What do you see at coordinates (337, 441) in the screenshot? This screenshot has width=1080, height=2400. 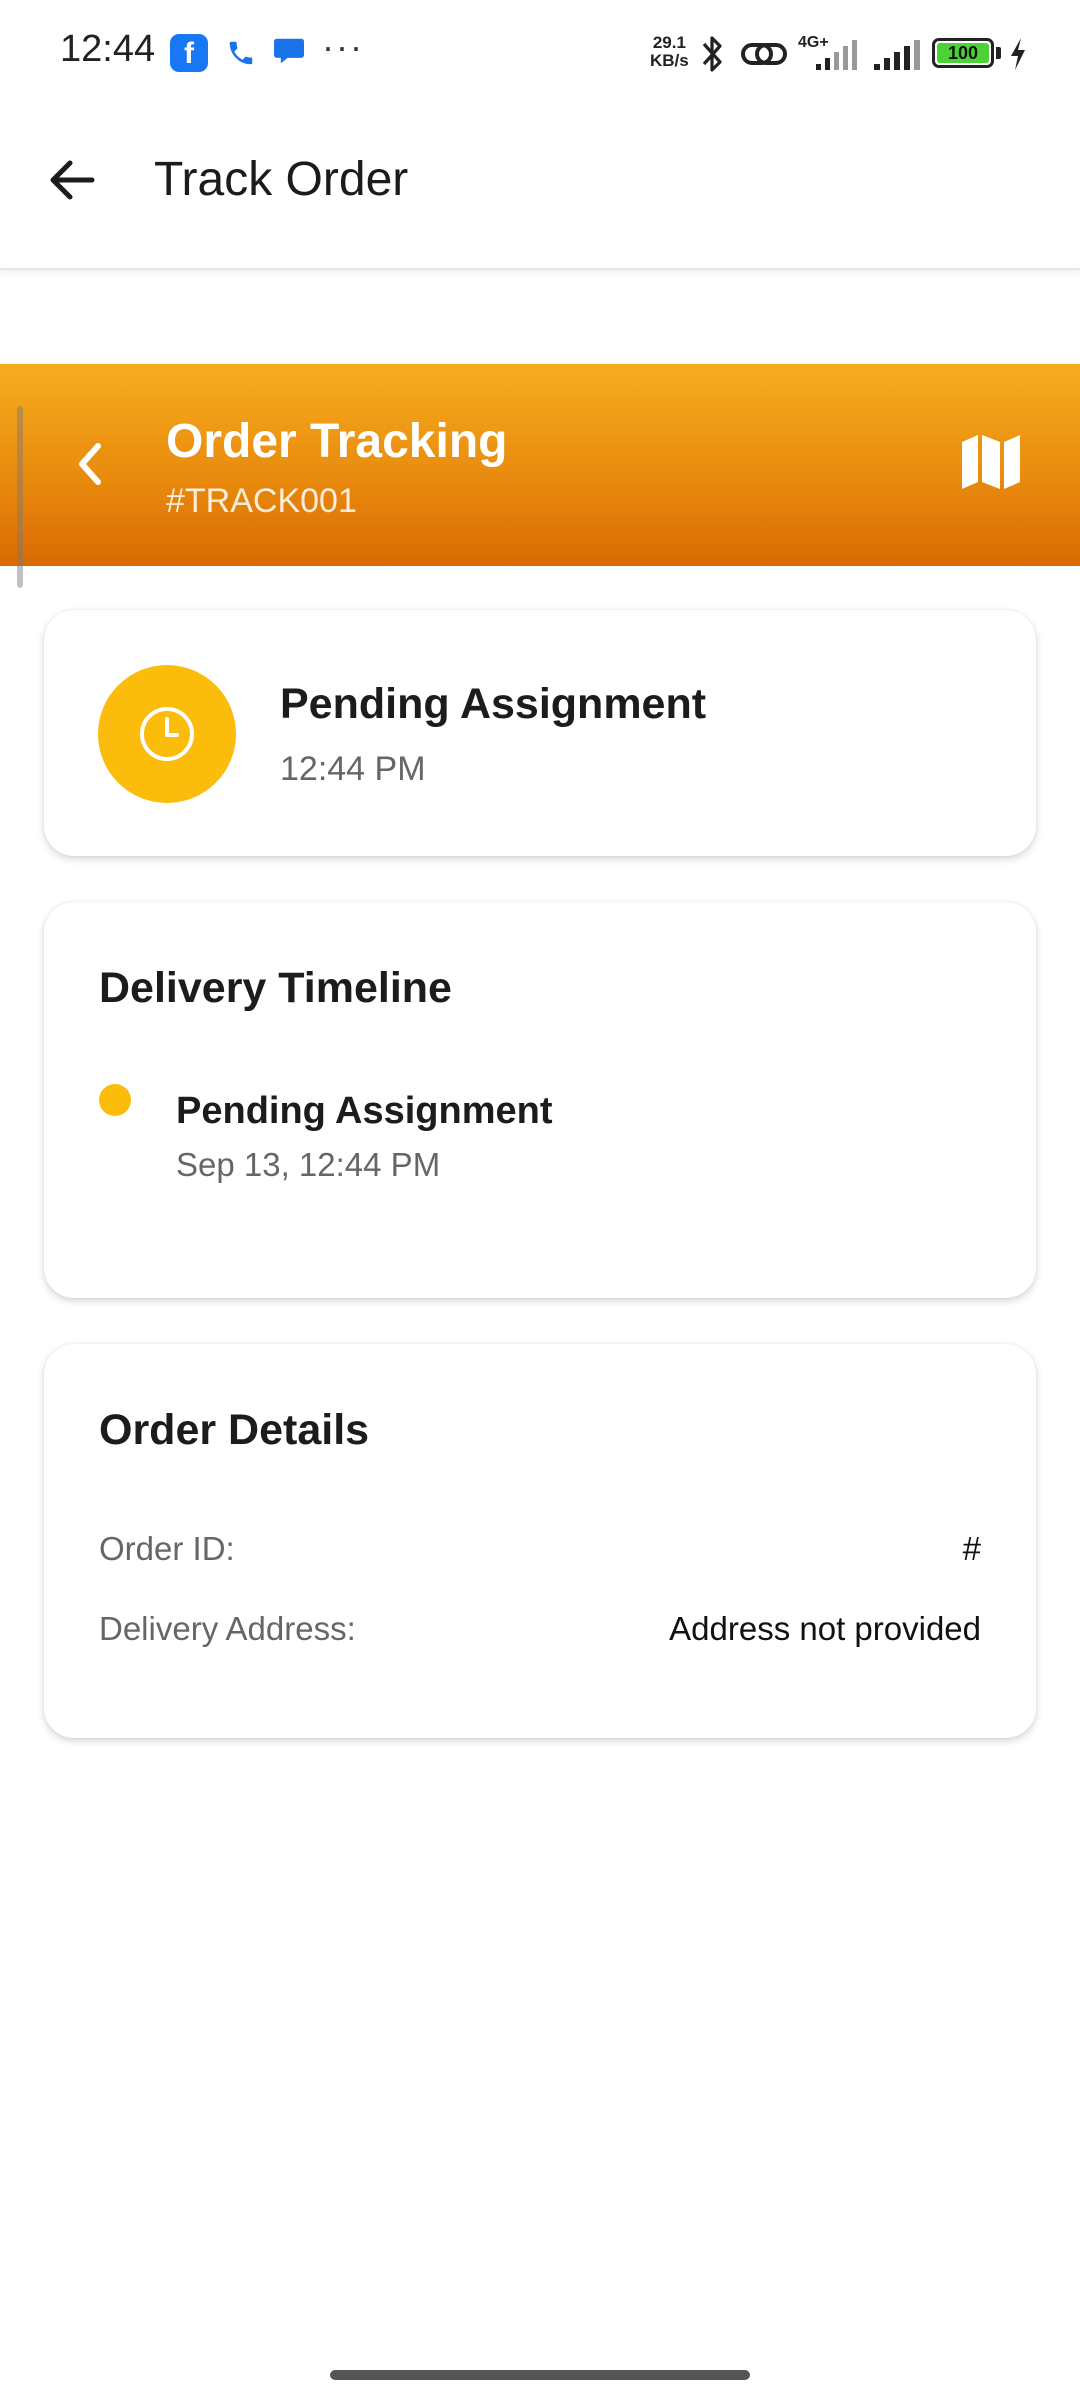 I see `order-tracking-title: Order Tracking` at bounding box center [337, 441].